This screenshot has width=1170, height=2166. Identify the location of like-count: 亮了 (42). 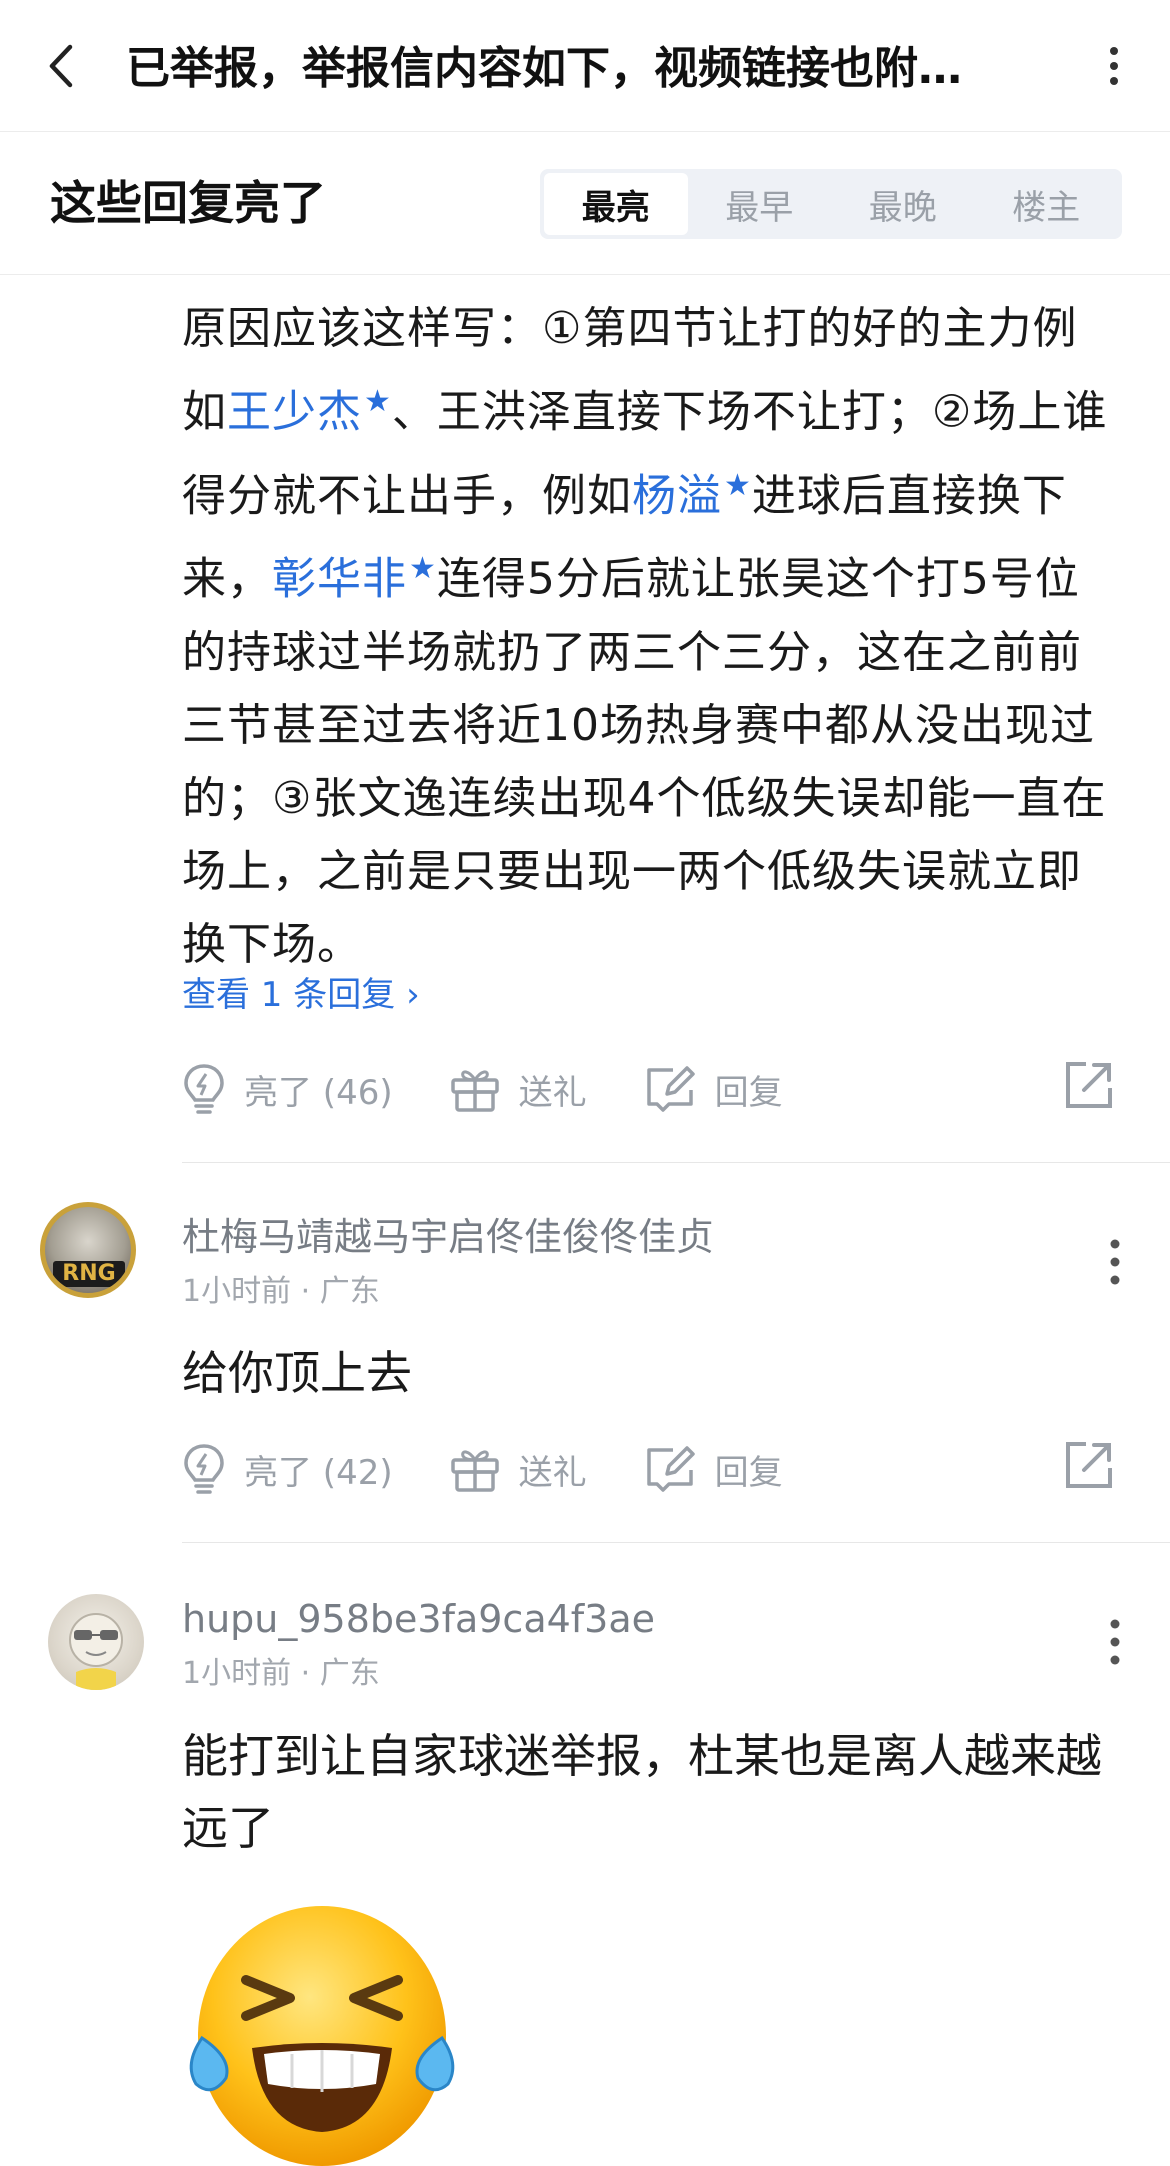
(318, 1472).